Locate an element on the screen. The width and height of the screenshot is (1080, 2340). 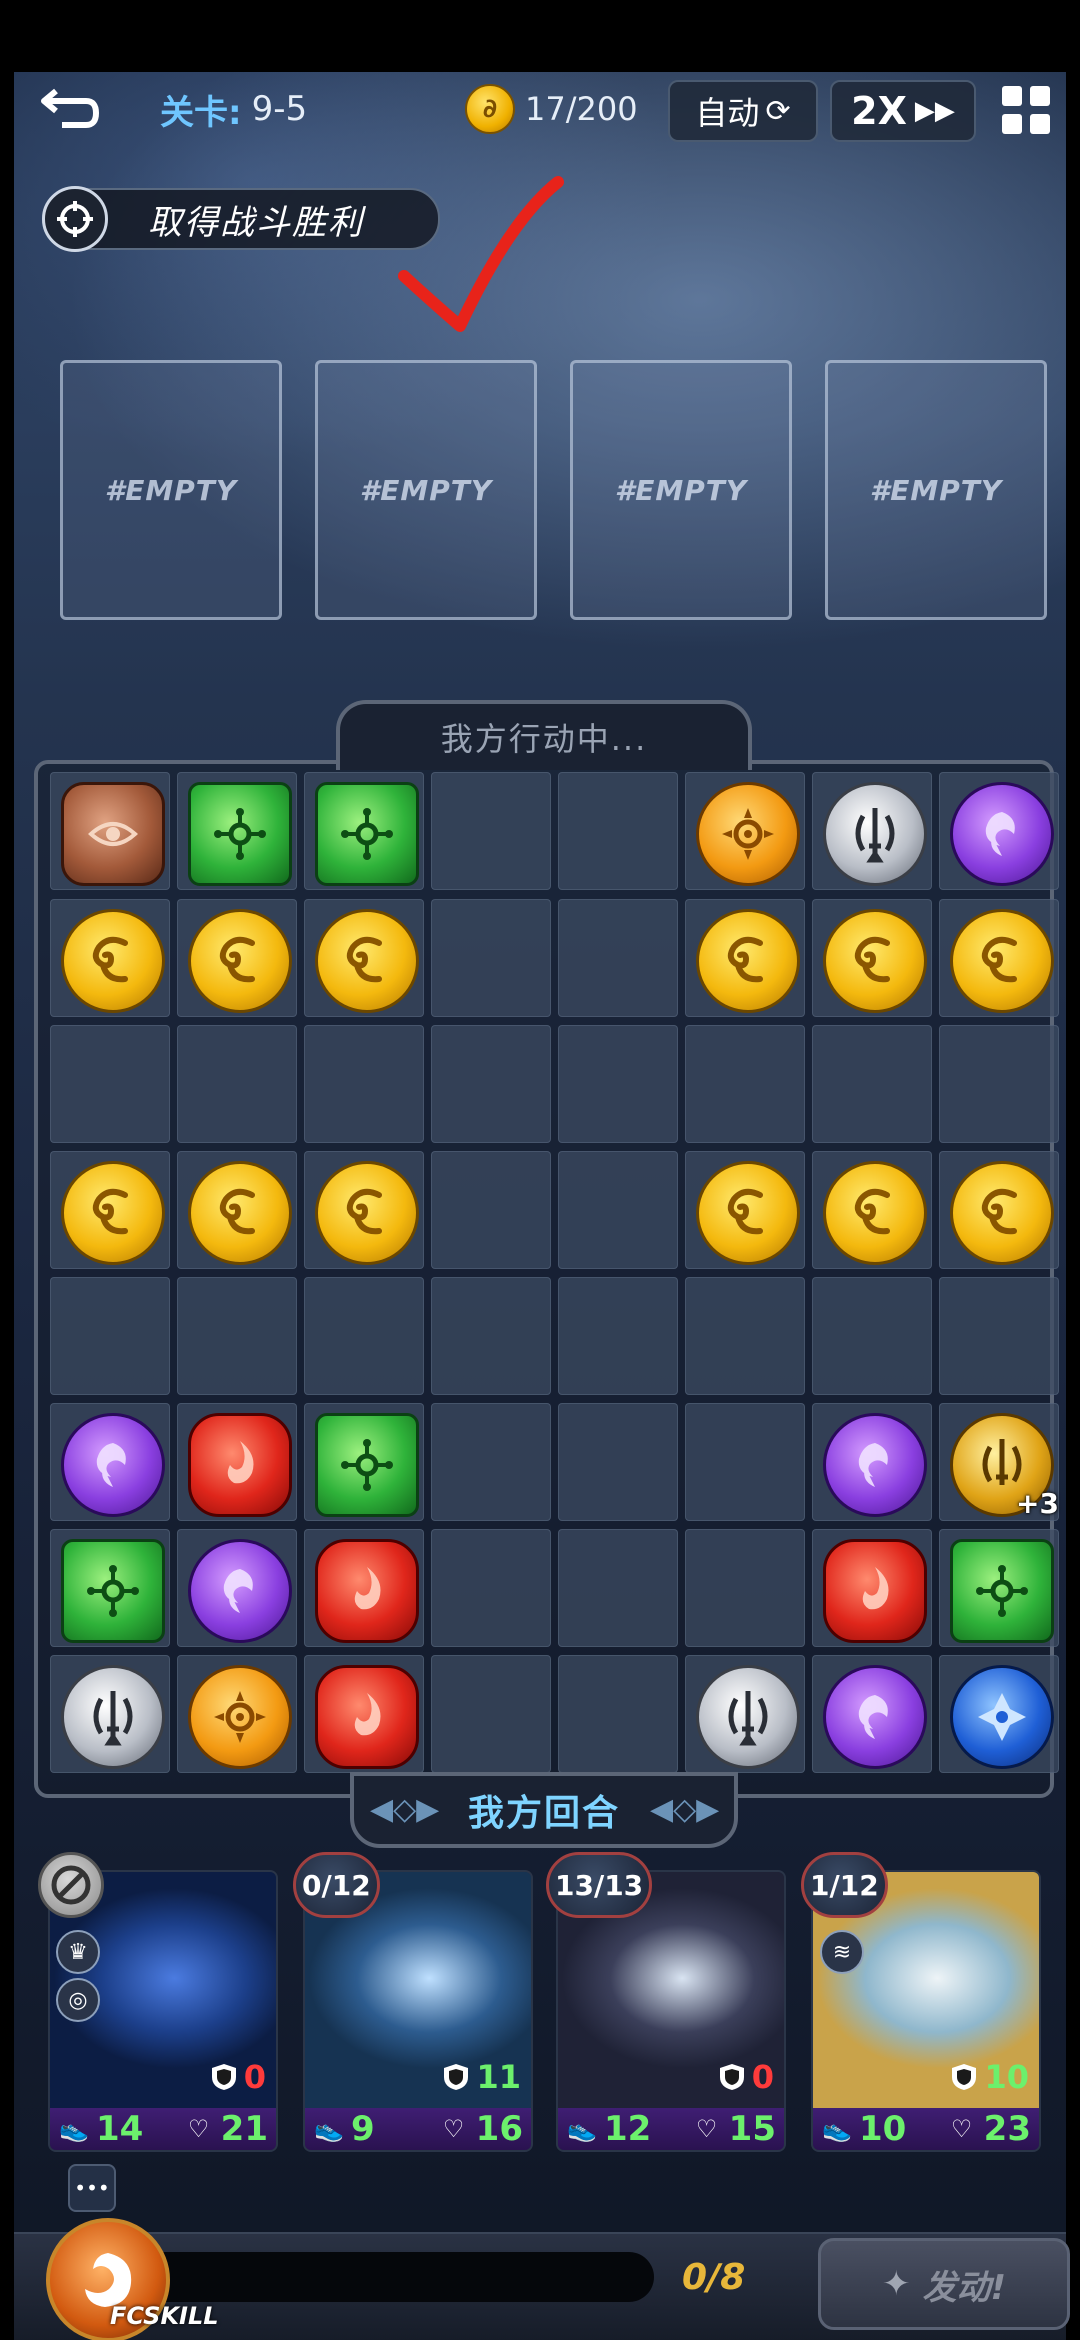
chat-button: ••• is located at coordinates (92, 2188).